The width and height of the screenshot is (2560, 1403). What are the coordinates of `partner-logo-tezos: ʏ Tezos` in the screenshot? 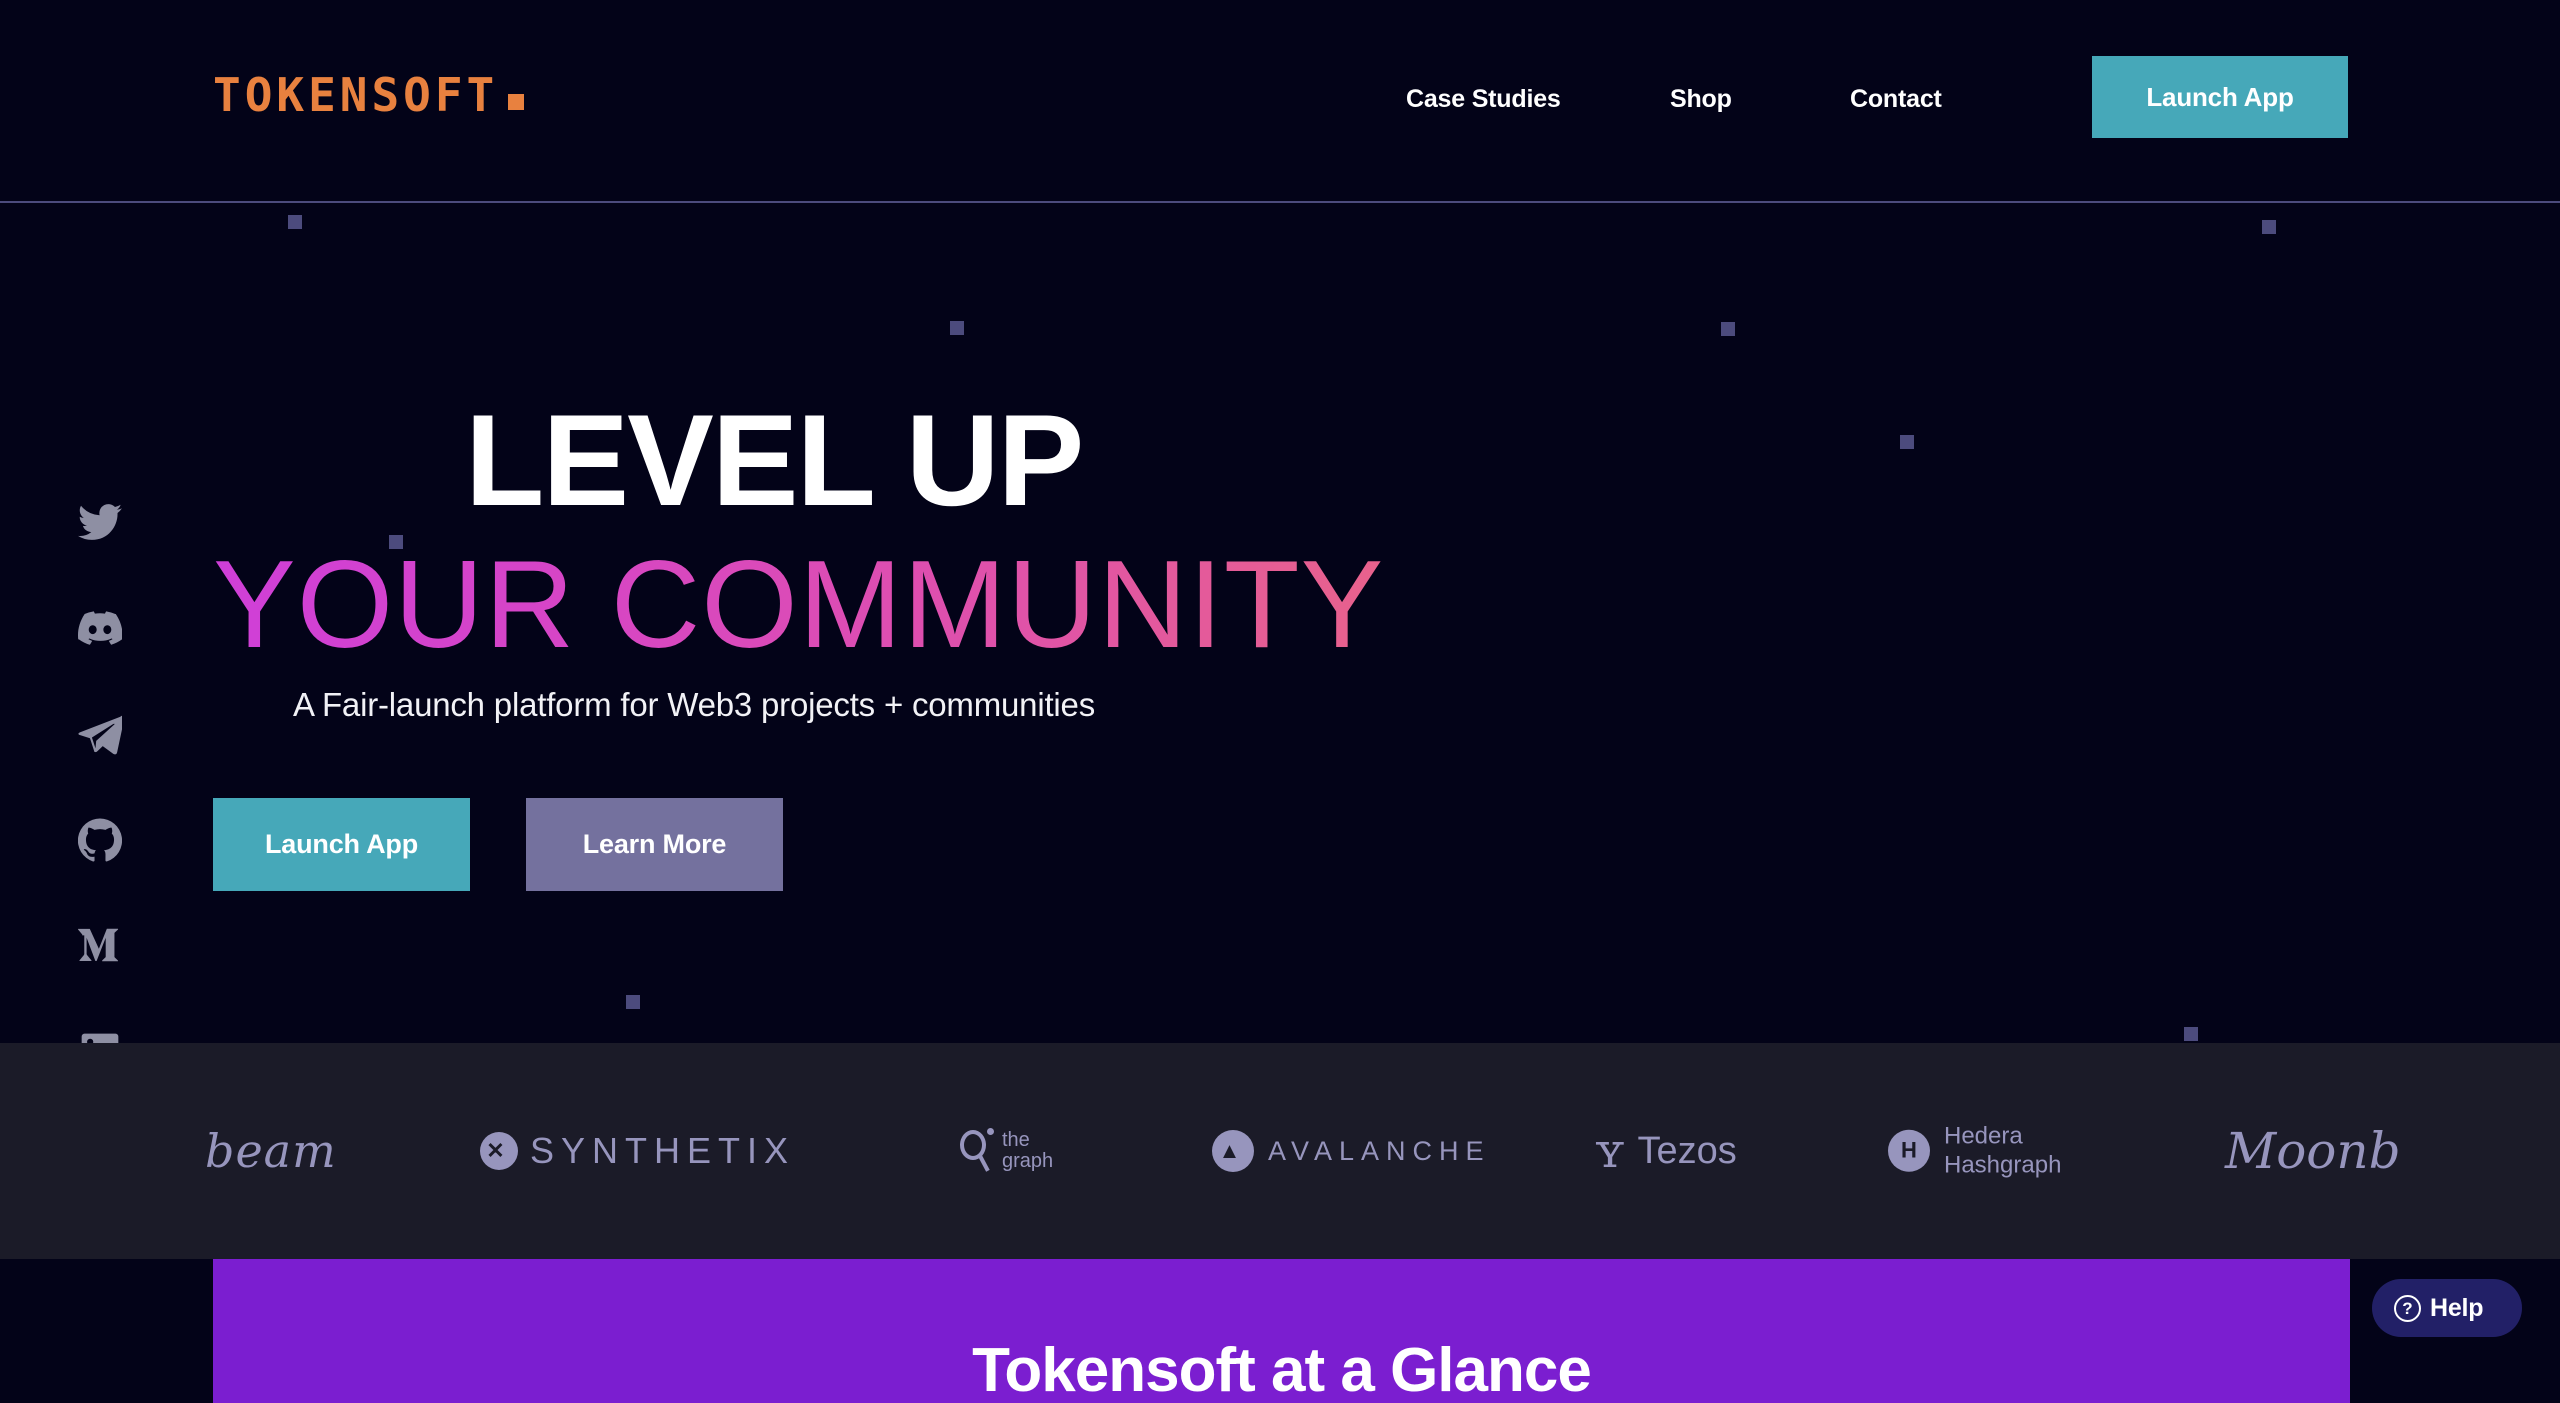 It's located at (1665, 1151).